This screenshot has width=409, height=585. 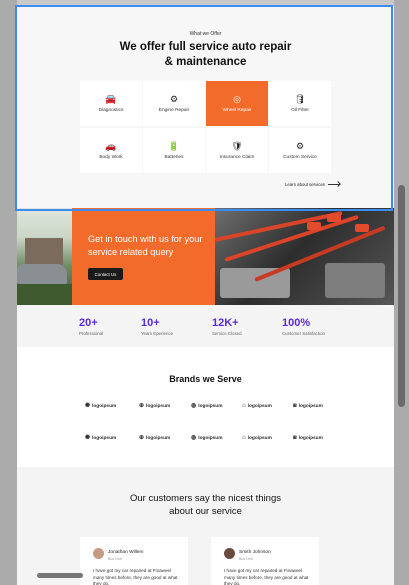 I want to click on garage-photo, so click(x=44, y=256).